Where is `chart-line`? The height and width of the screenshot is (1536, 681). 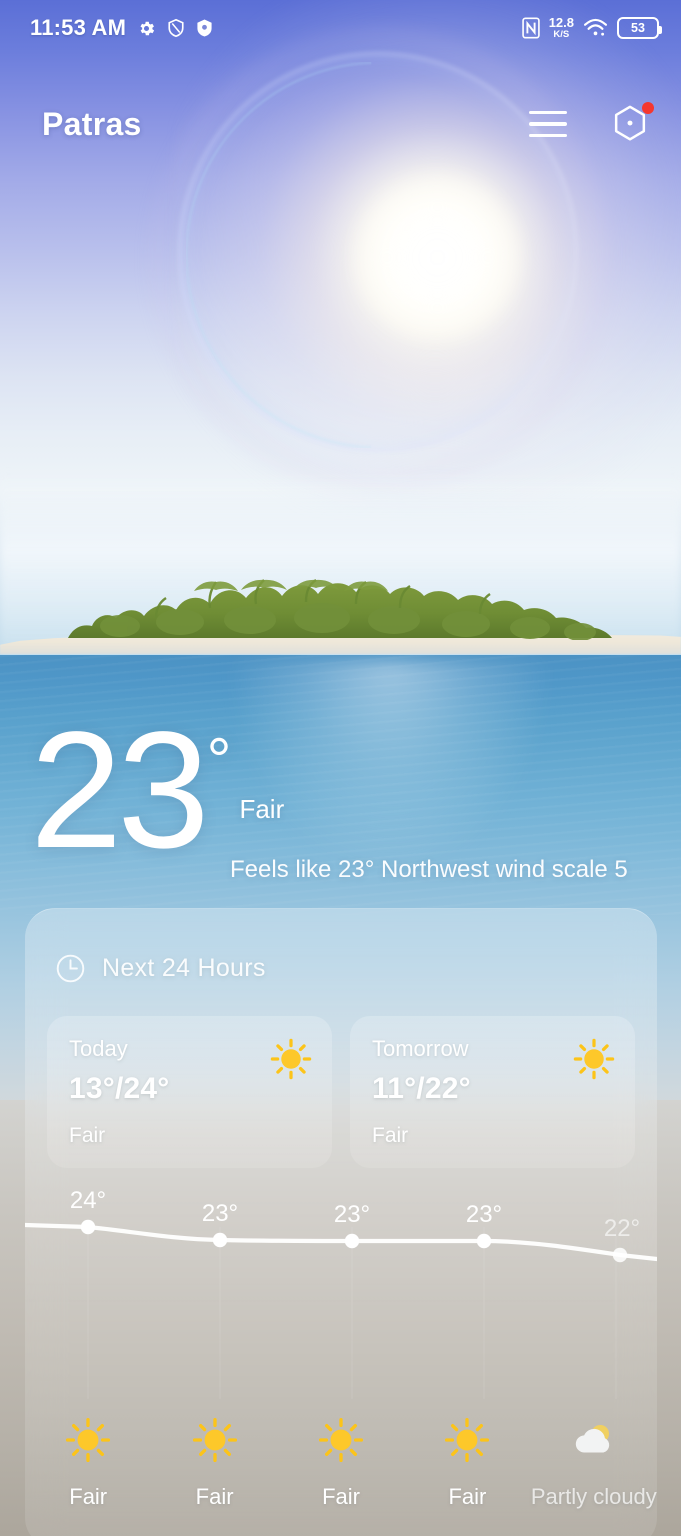
chart-line is located at coordinates (341, 1242).